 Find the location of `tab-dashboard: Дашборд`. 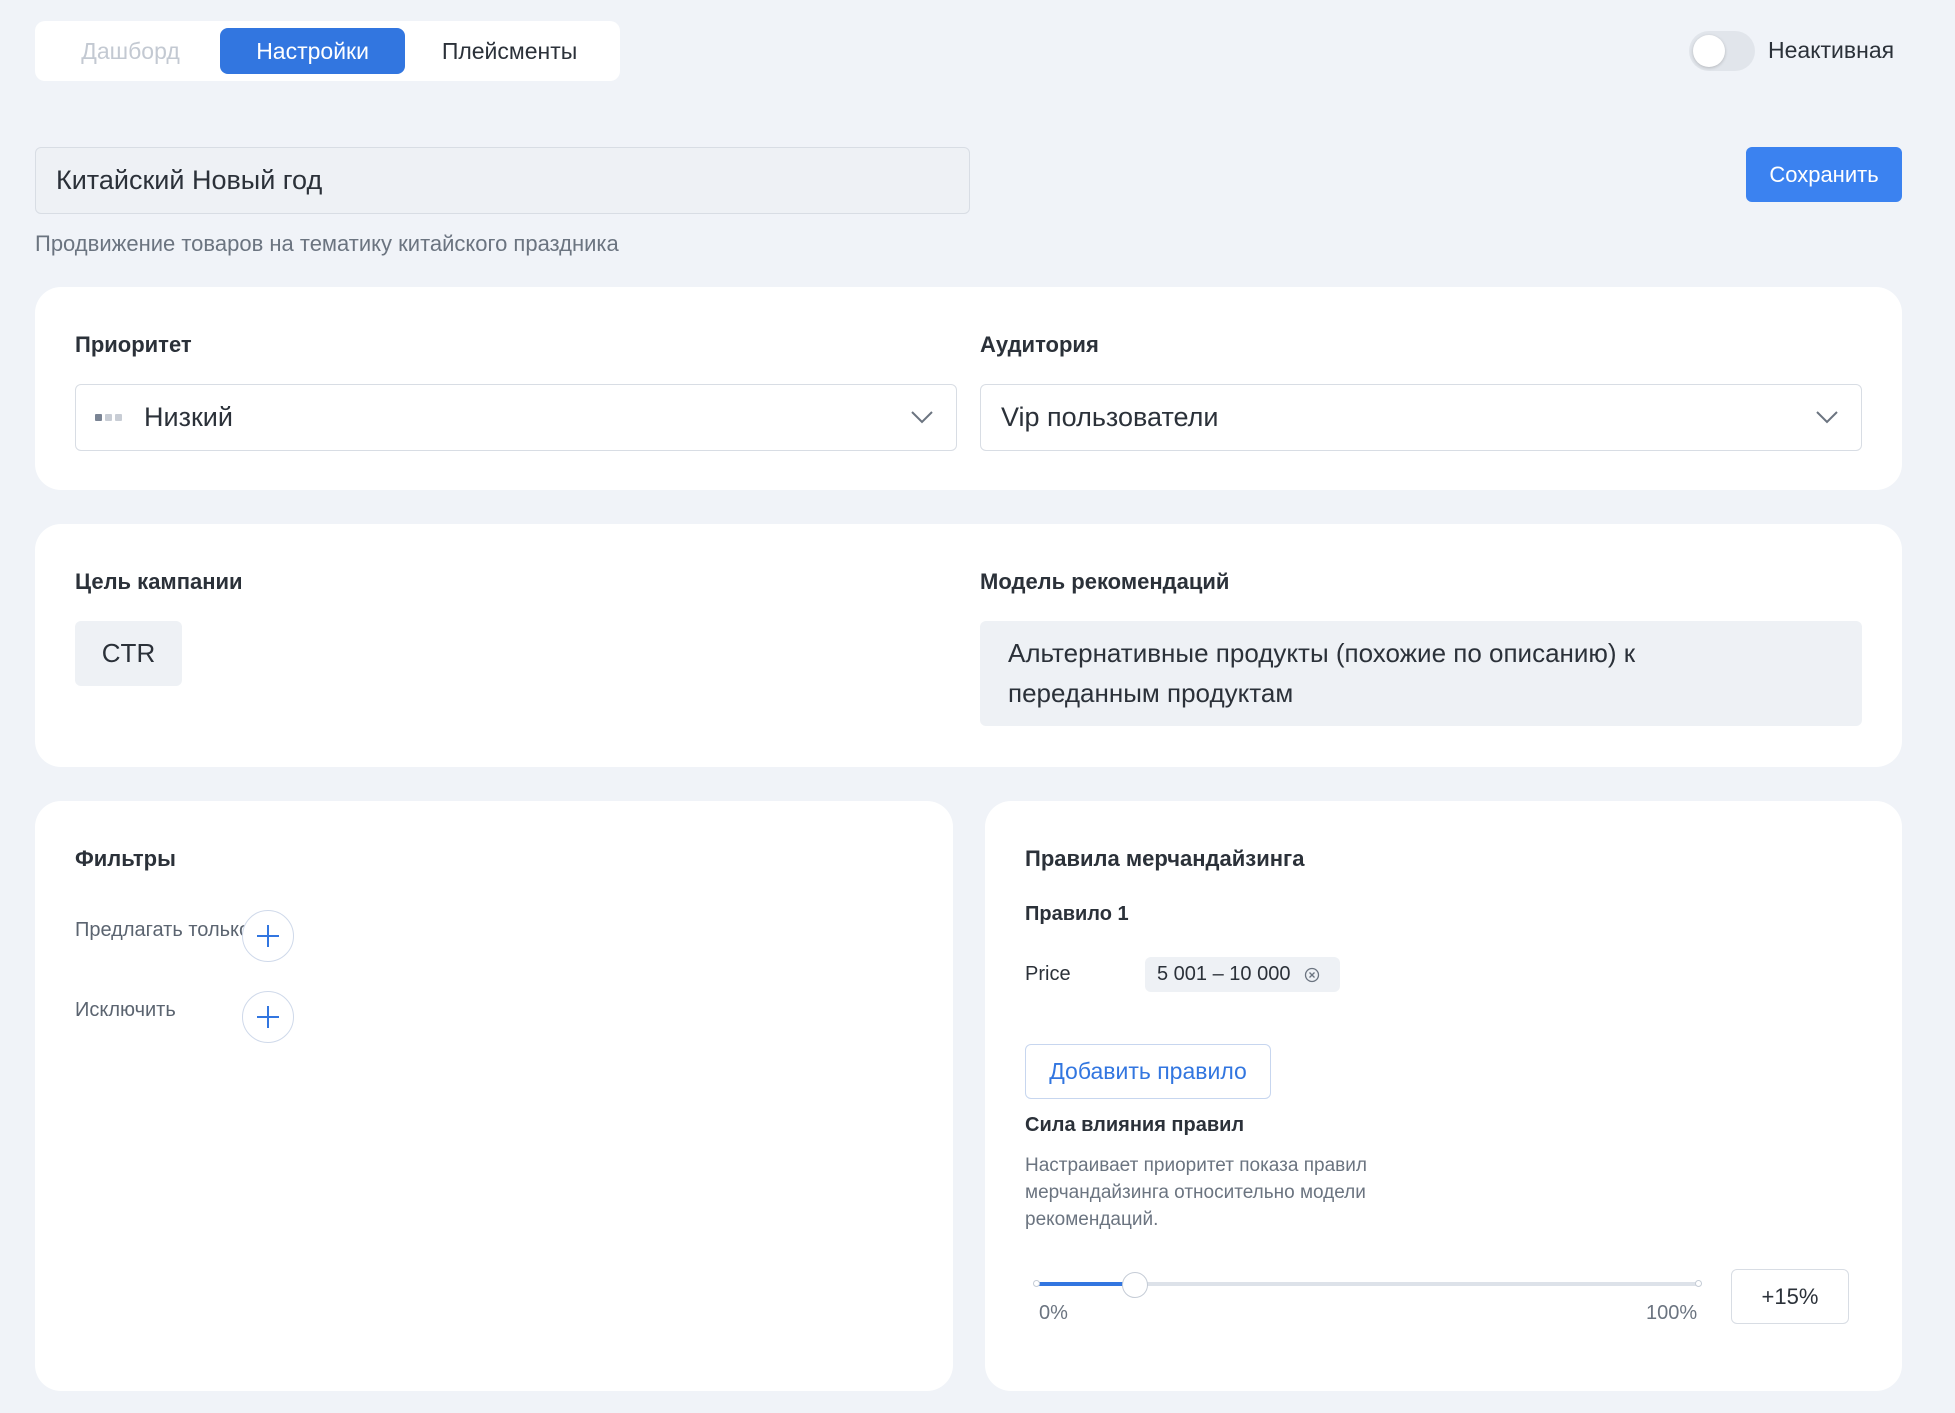

tab-dashboard: Дашборд is located at coordinates (130, 51).